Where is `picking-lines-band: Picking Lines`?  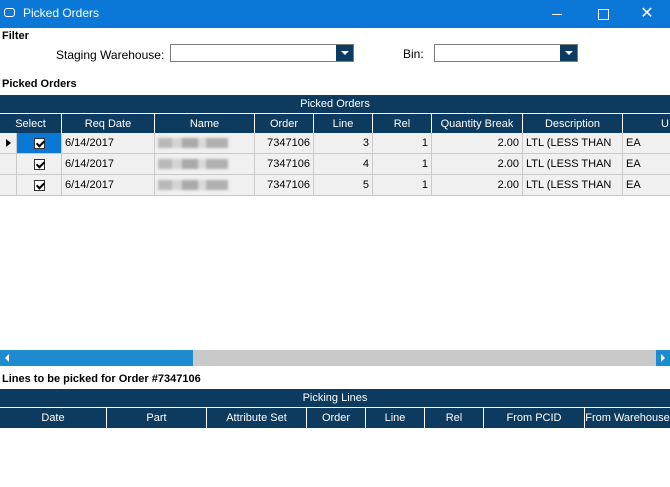
picking-lines-band: Picking Lines is located at coordinates (335, 398).